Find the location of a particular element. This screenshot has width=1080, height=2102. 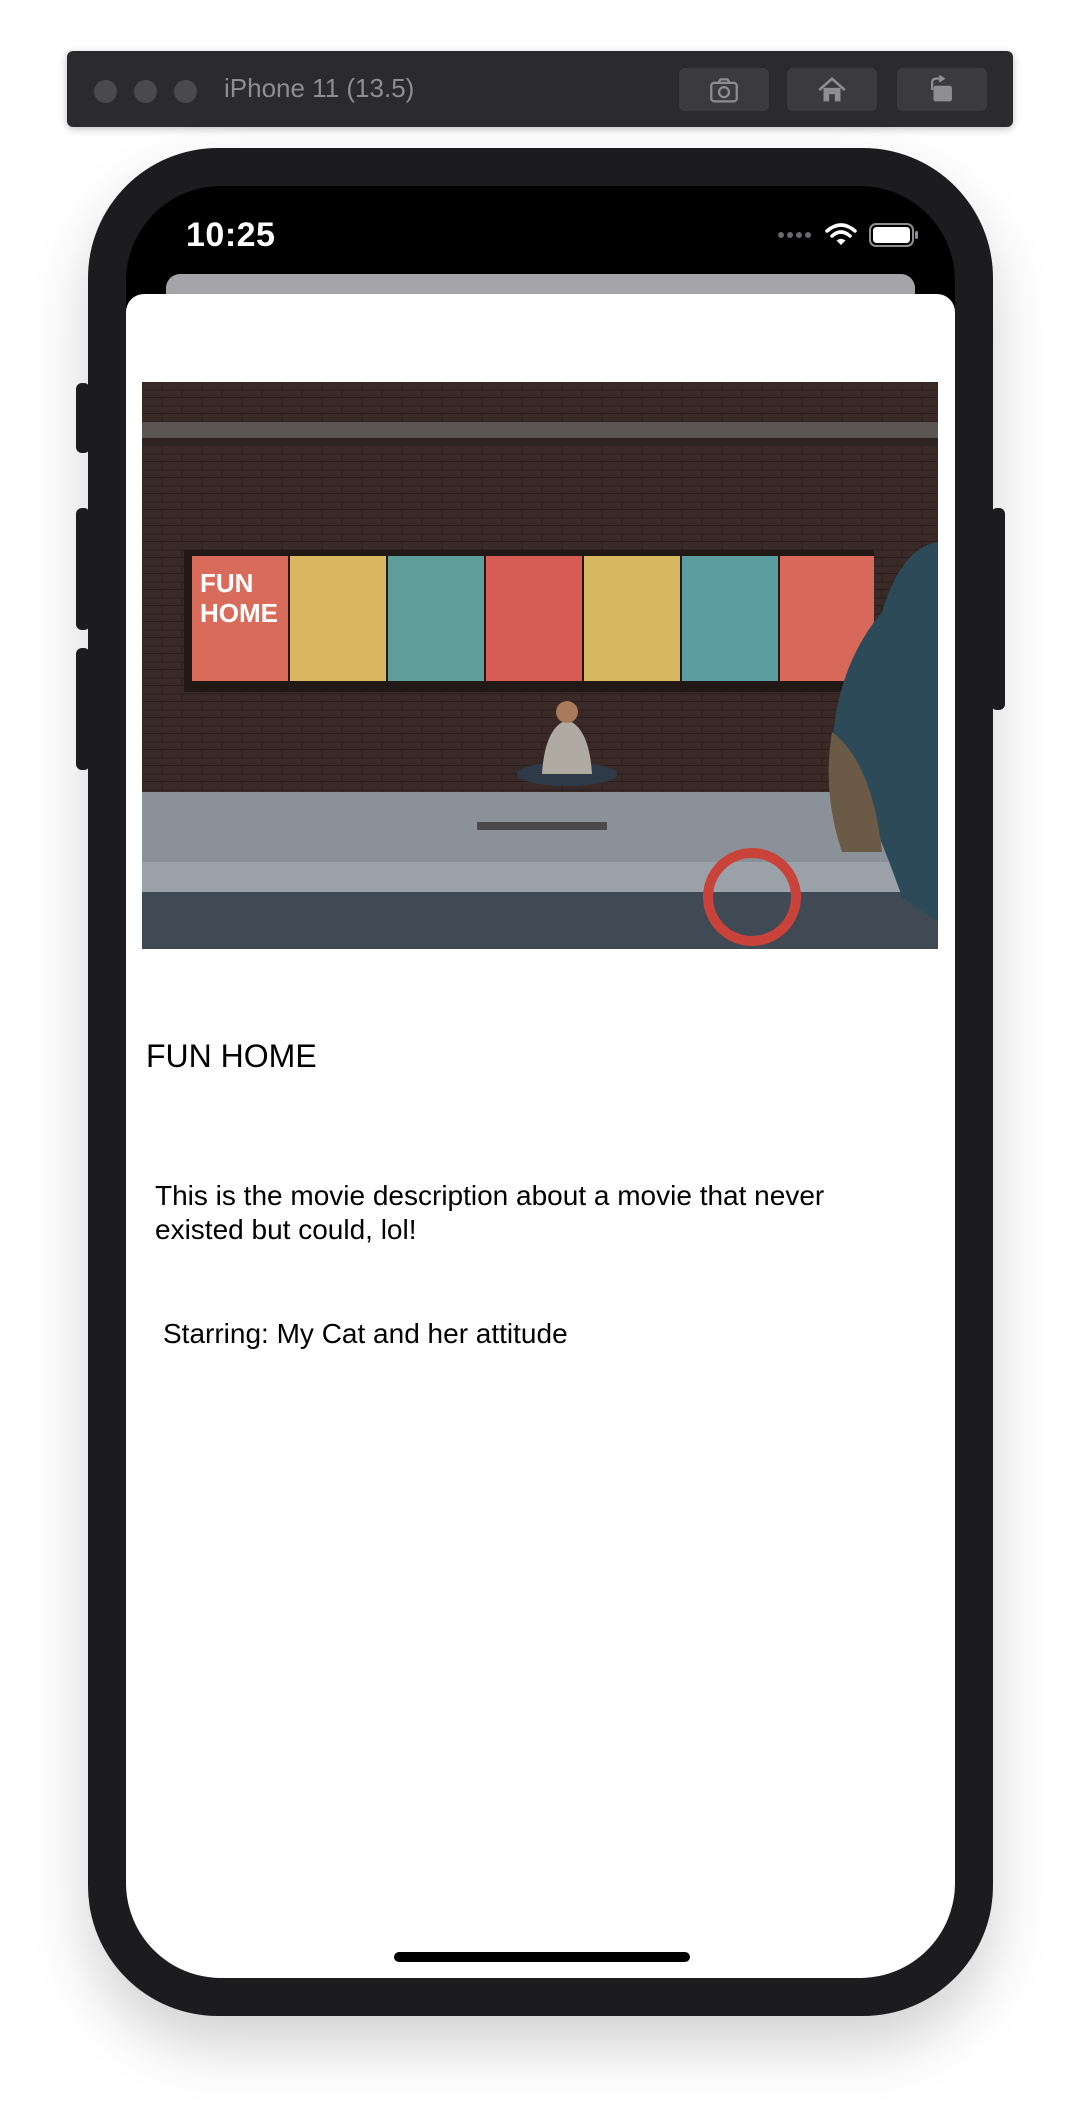

mute-switch is located at coordinates (83, 418).